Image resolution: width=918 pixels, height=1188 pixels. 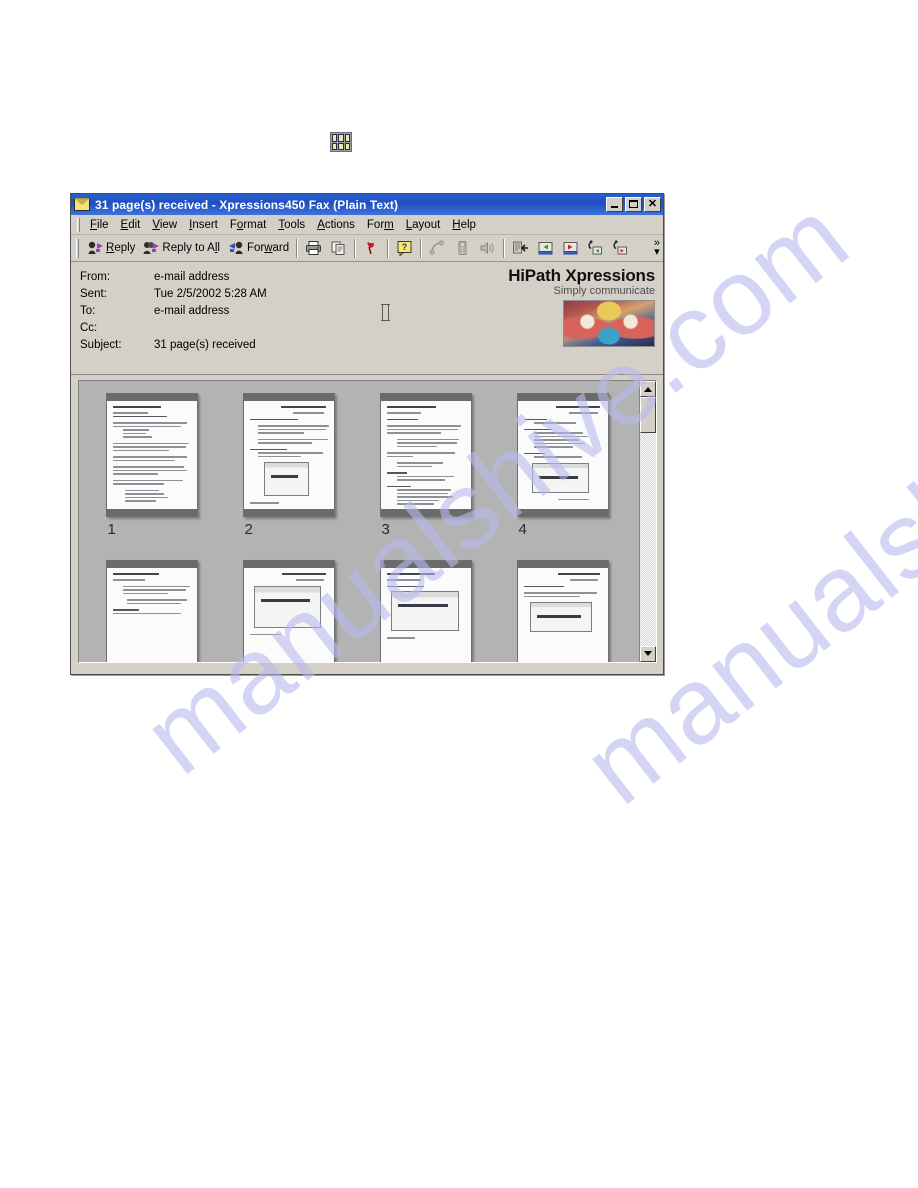 What do you see at coordinates (520, 248) in the screenshot?
I see `move-to-folder-button` at bounding box center [520, 248].